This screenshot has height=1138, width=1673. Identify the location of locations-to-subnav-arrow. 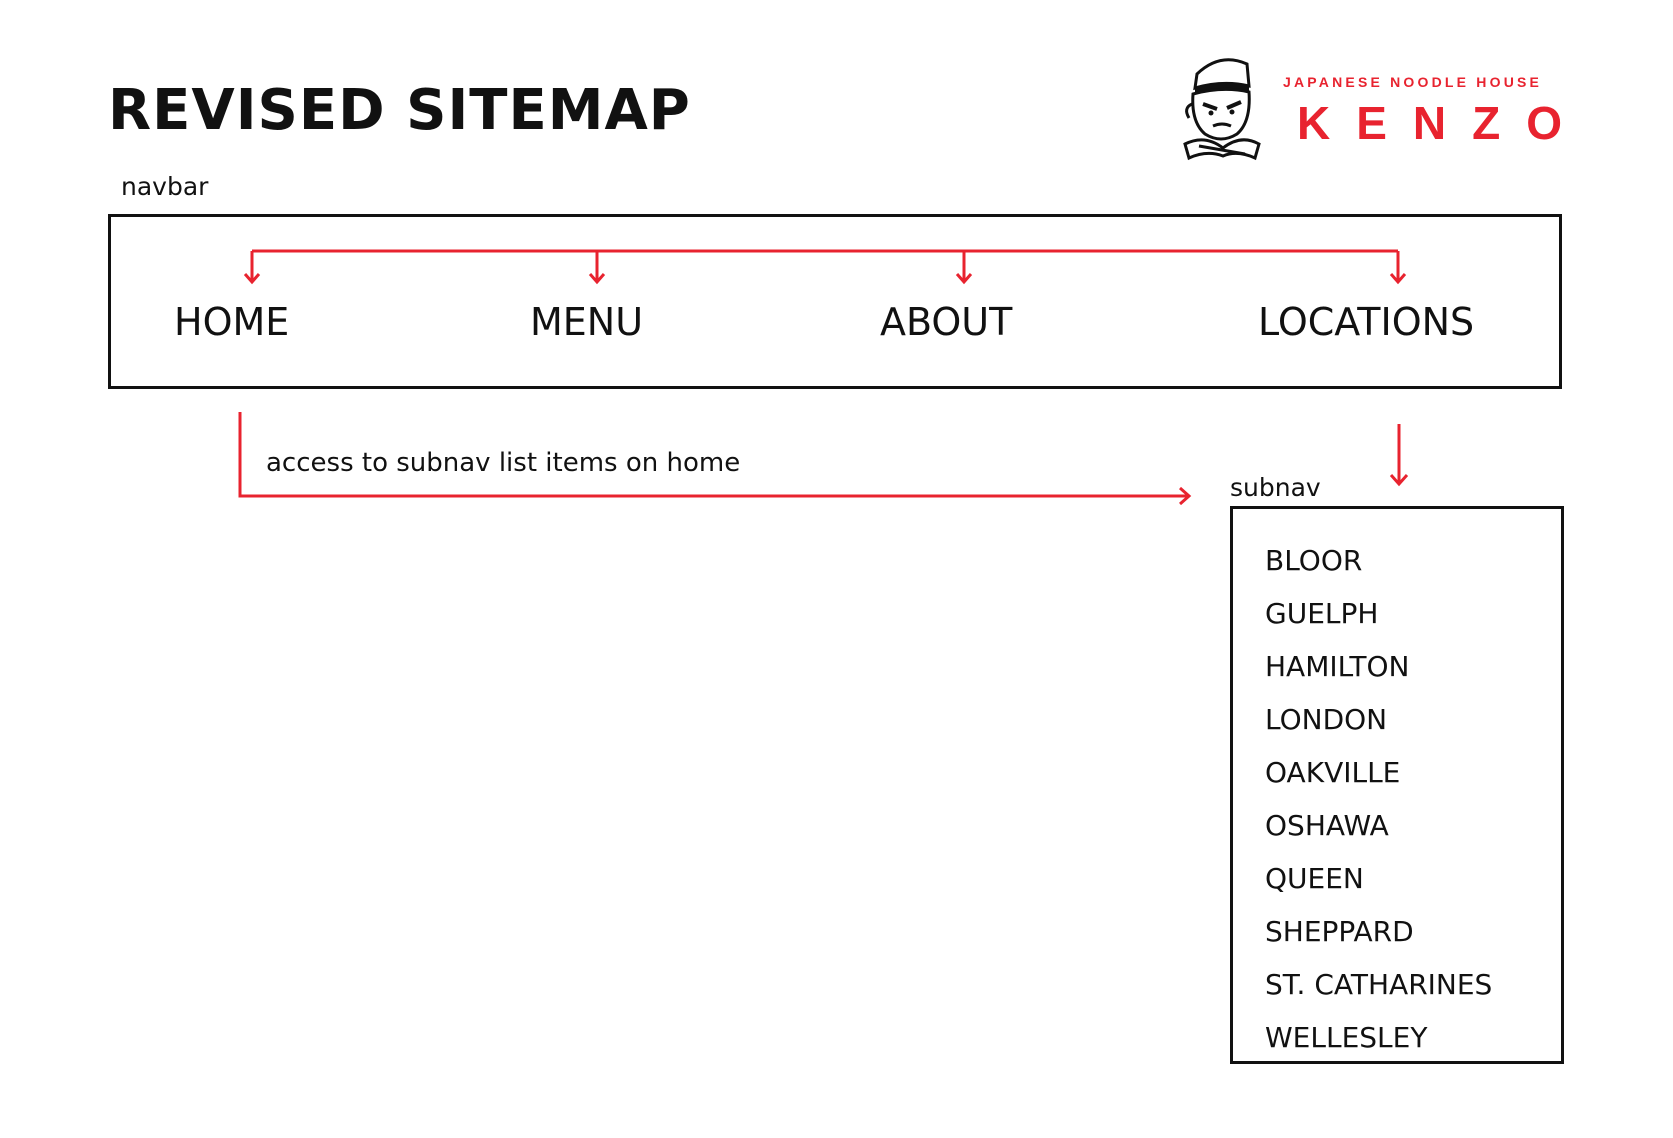
(1399, 455).